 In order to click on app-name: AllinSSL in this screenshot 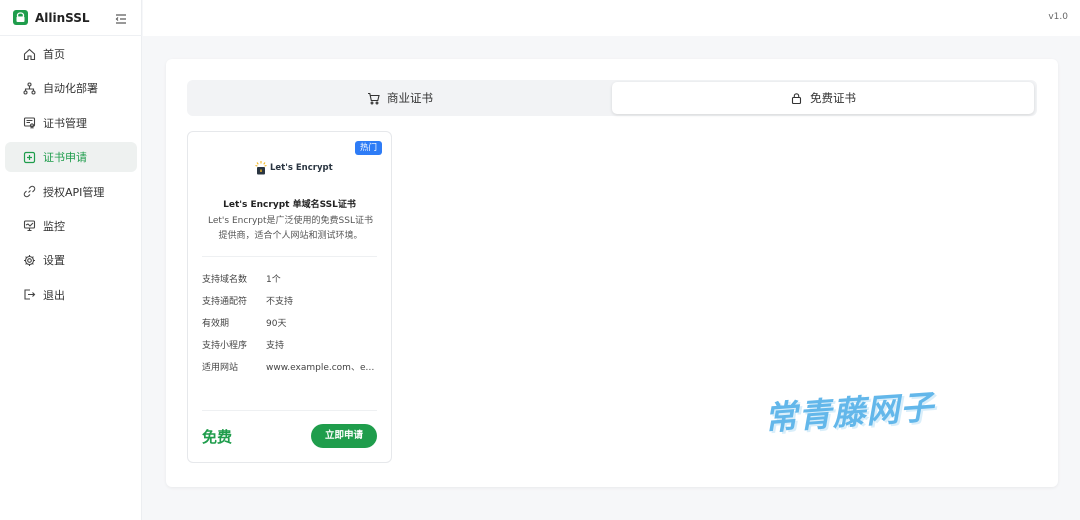, I will do `click(62, 18)`.